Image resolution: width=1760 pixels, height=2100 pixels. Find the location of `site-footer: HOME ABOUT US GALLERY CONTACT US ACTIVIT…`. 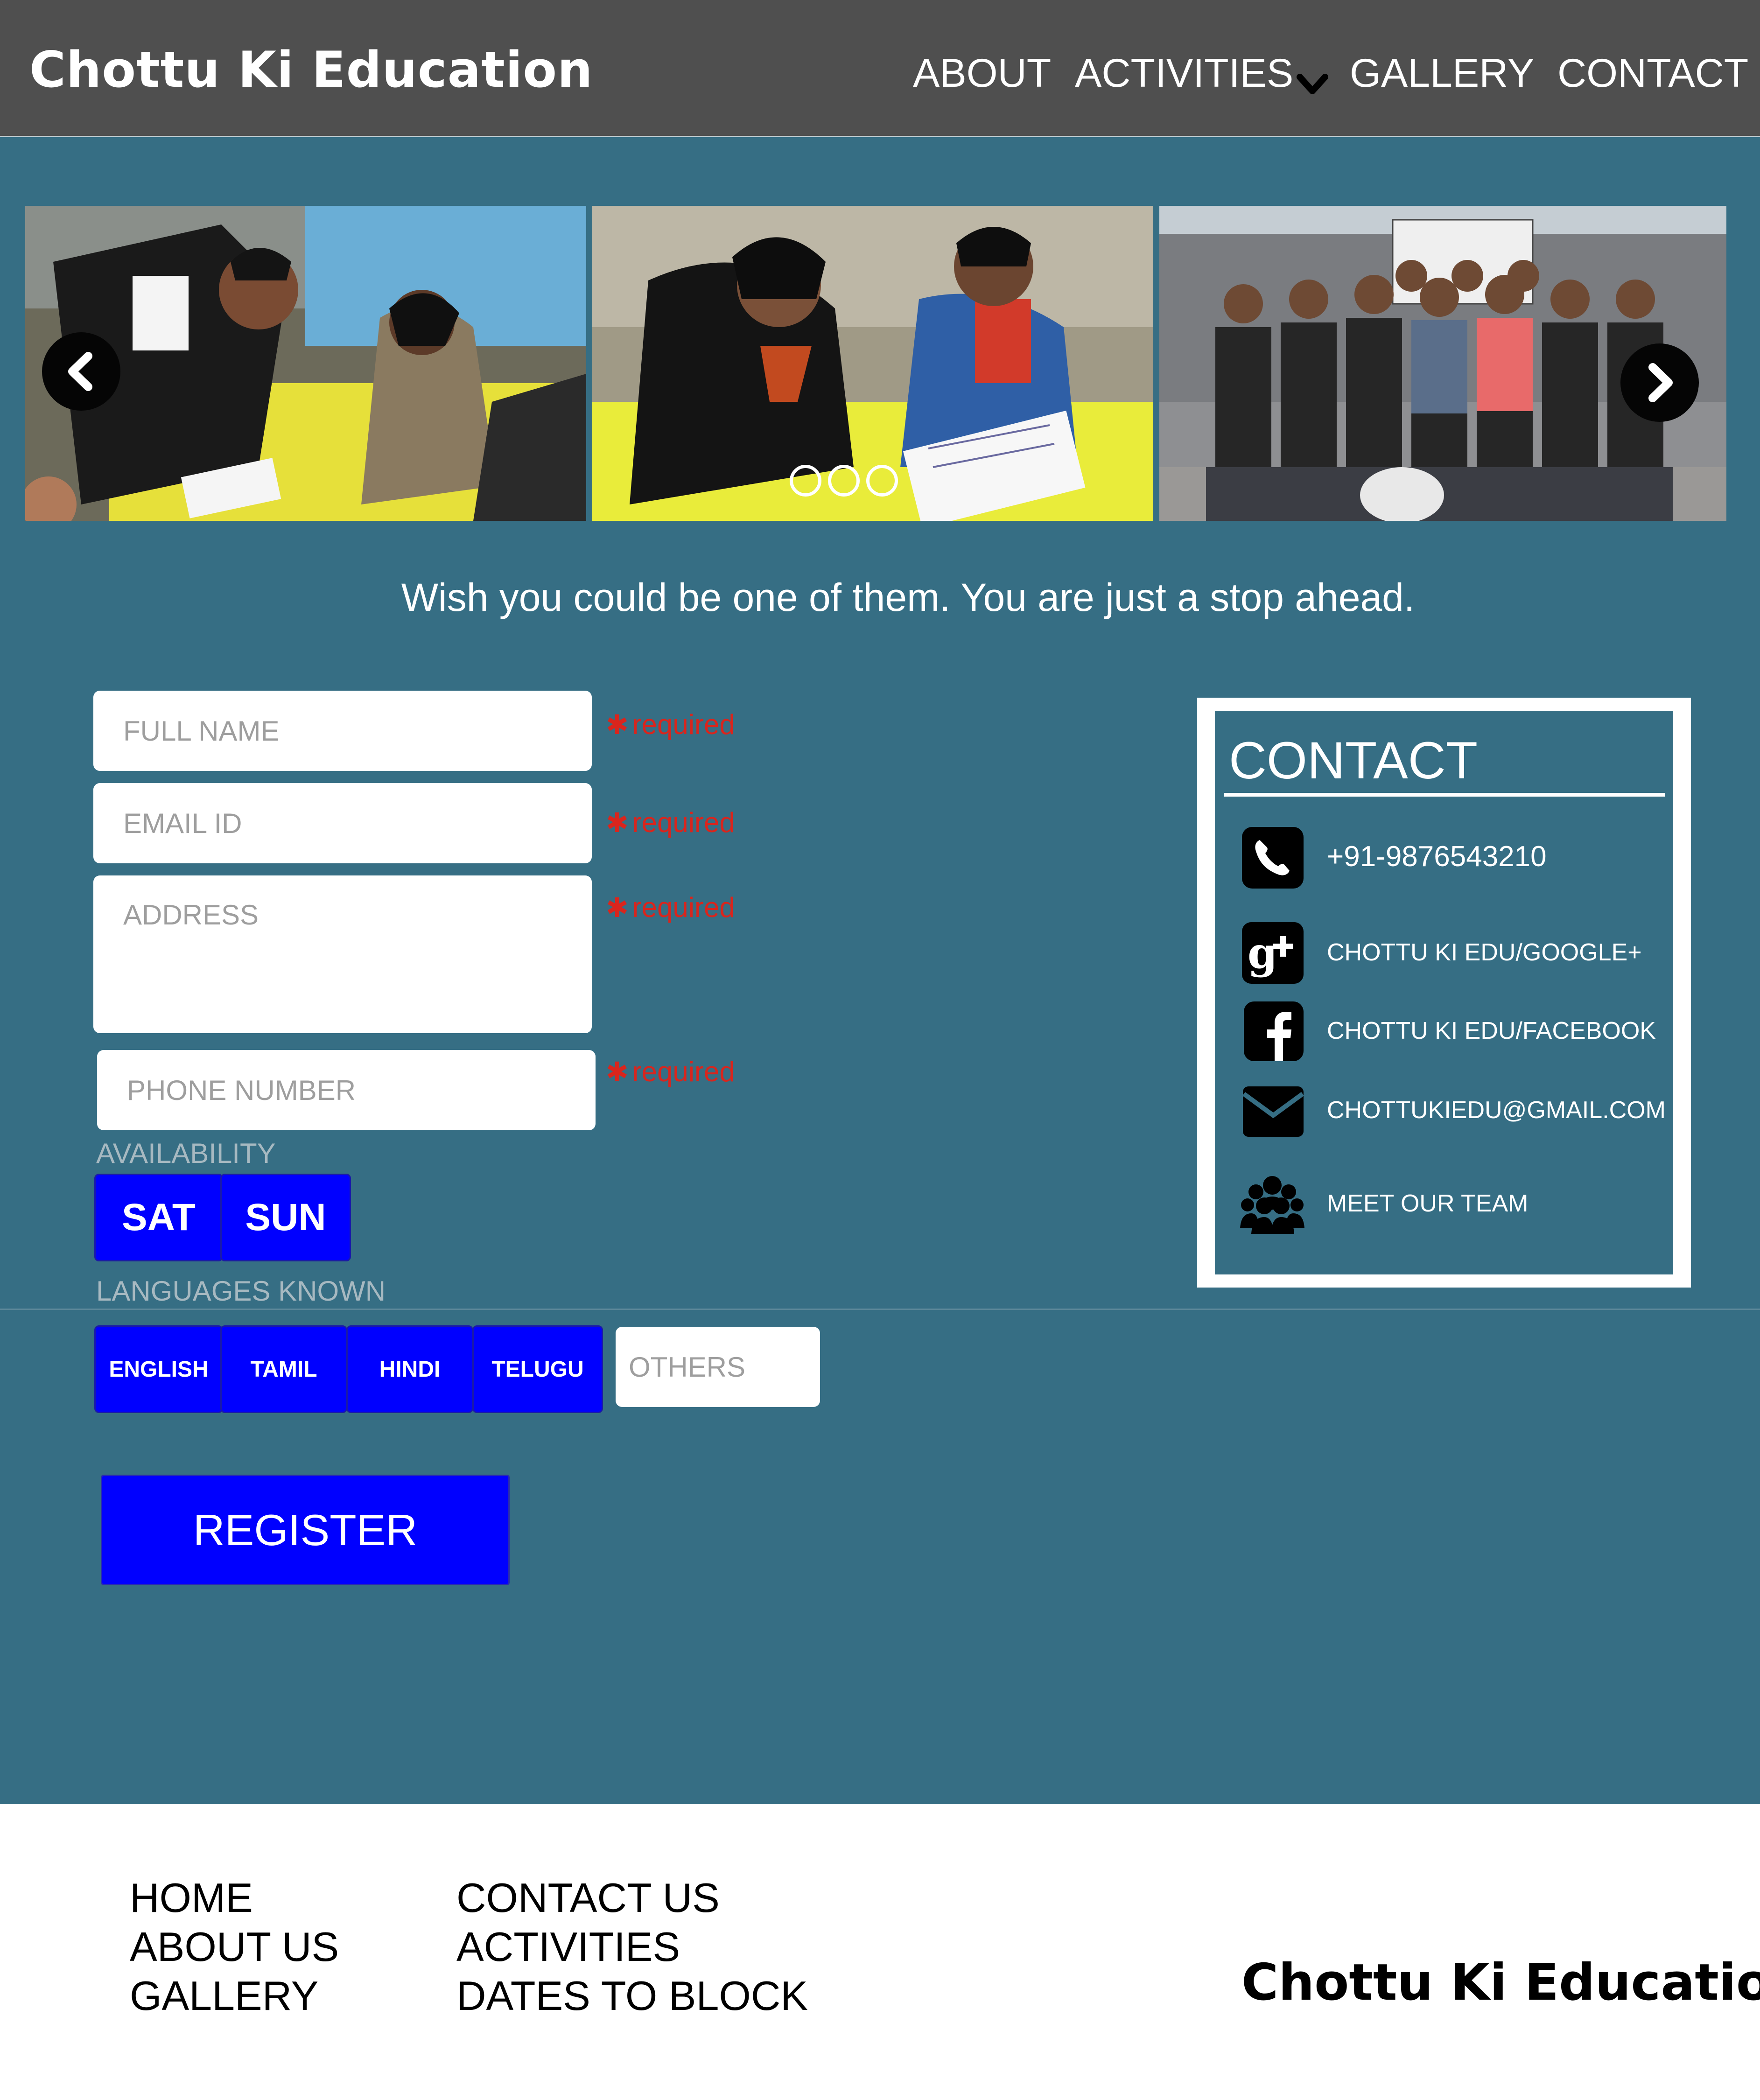

site-footer: HOME ABOUT US GALLERY CONTACT US ACTIVIT… is located at coordinates (880, 1952).